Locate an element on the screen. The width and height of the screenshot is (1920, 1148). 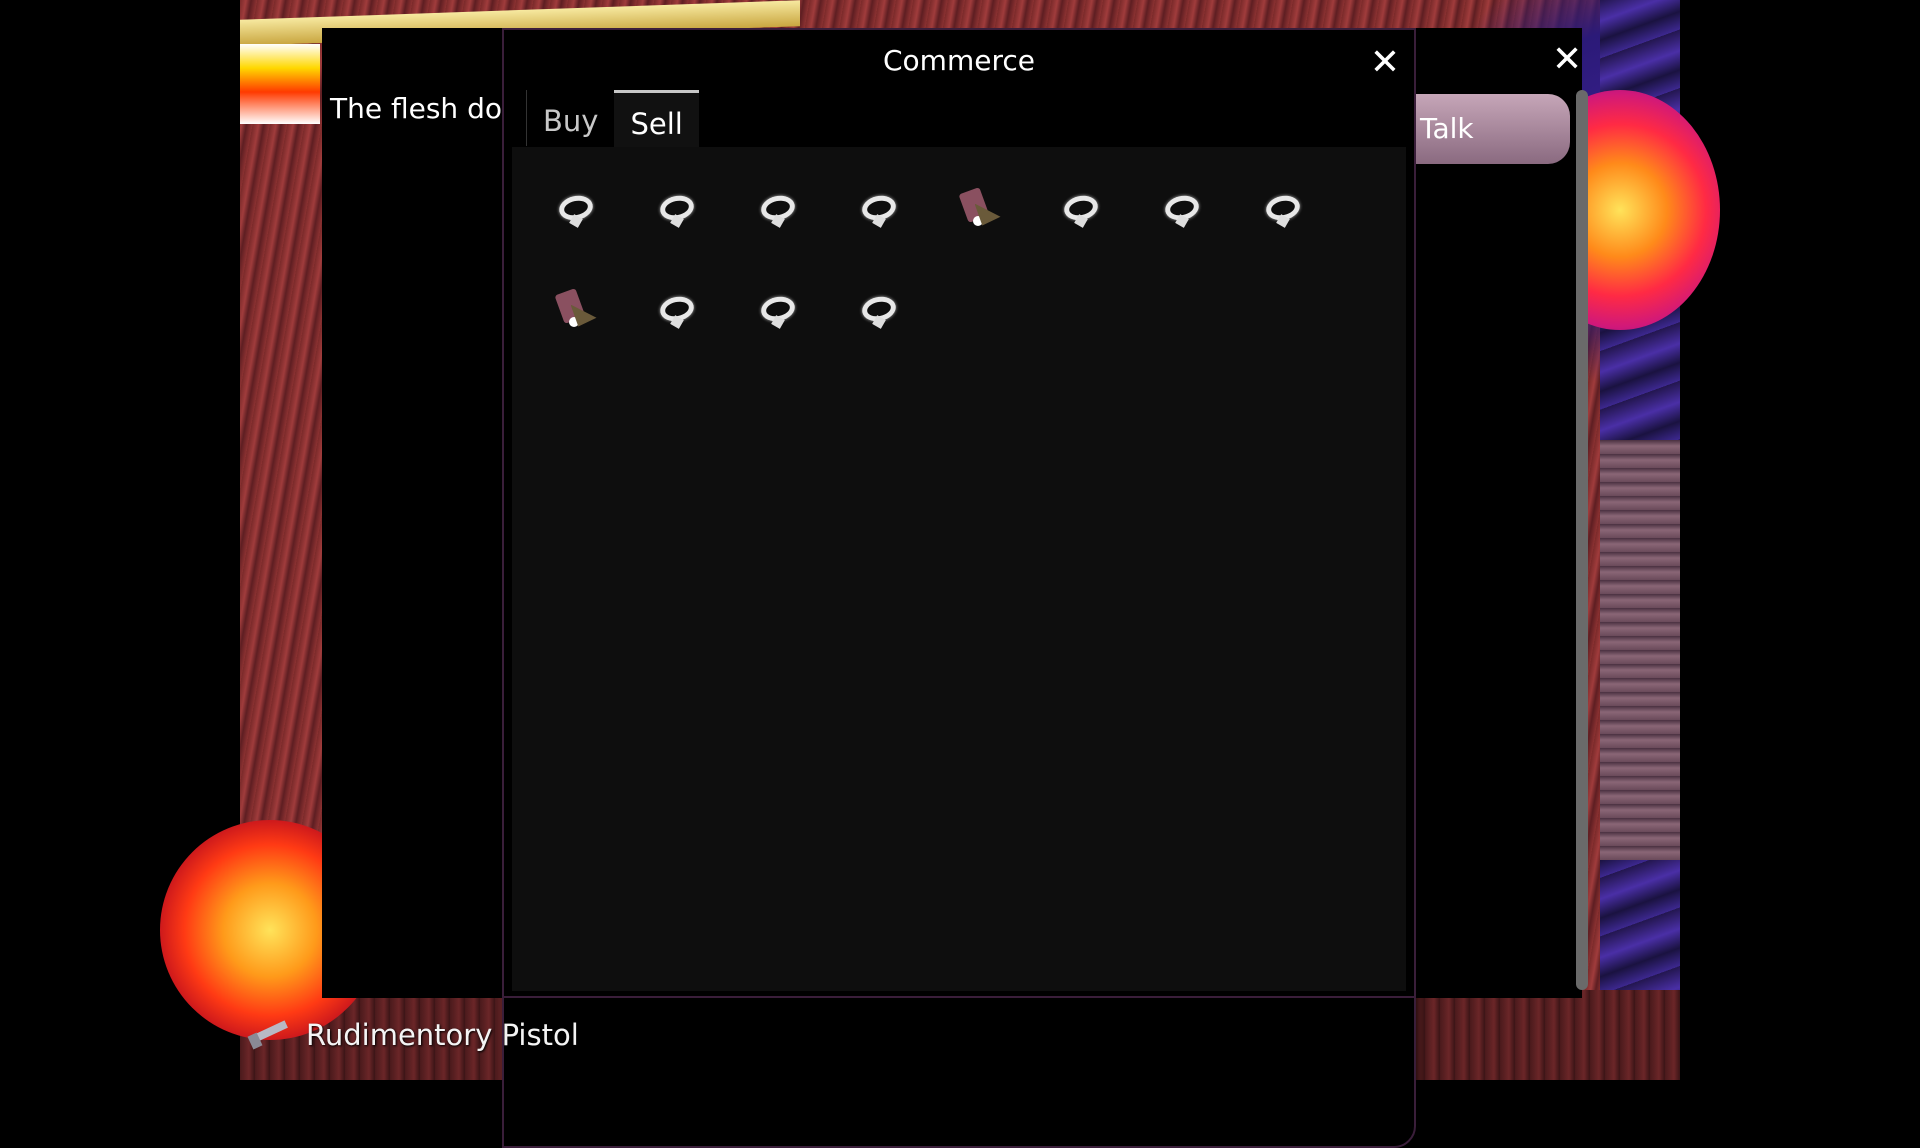
pistol-icon is located at coordinates (269, 1035).